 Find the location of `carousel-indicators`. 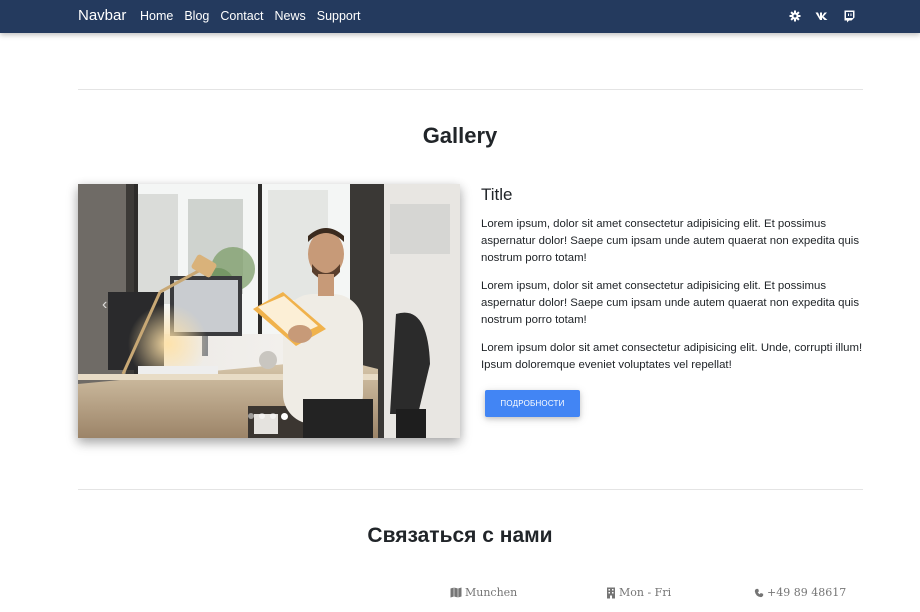

carousel-indicators is located at coordinates (270, 416).